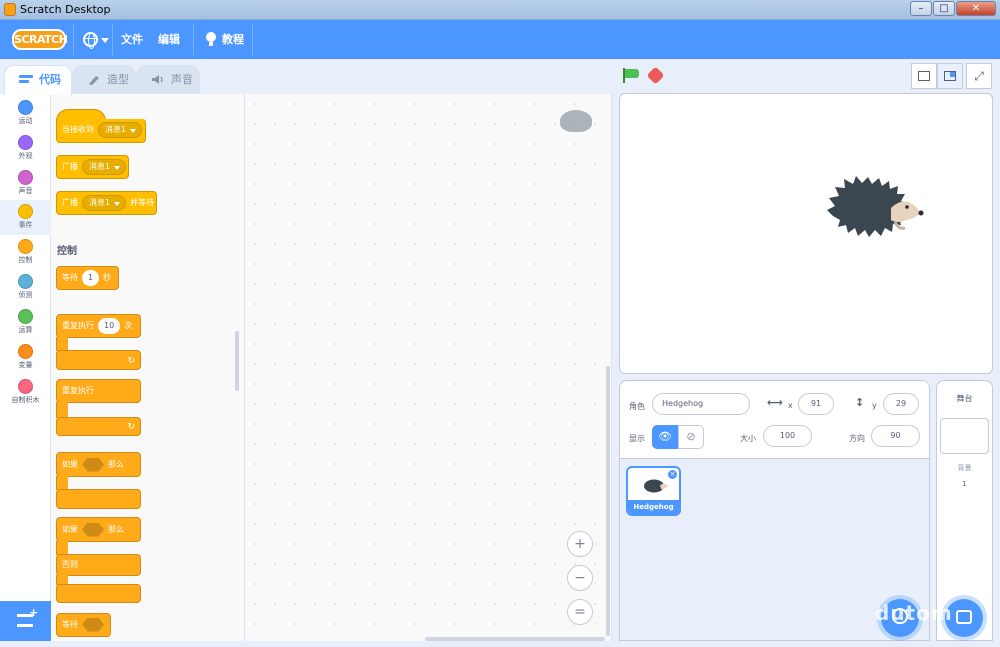  Describe the element at coordinates (964, 436) in the screenshot. I see `stage-thumbnail` at that location.